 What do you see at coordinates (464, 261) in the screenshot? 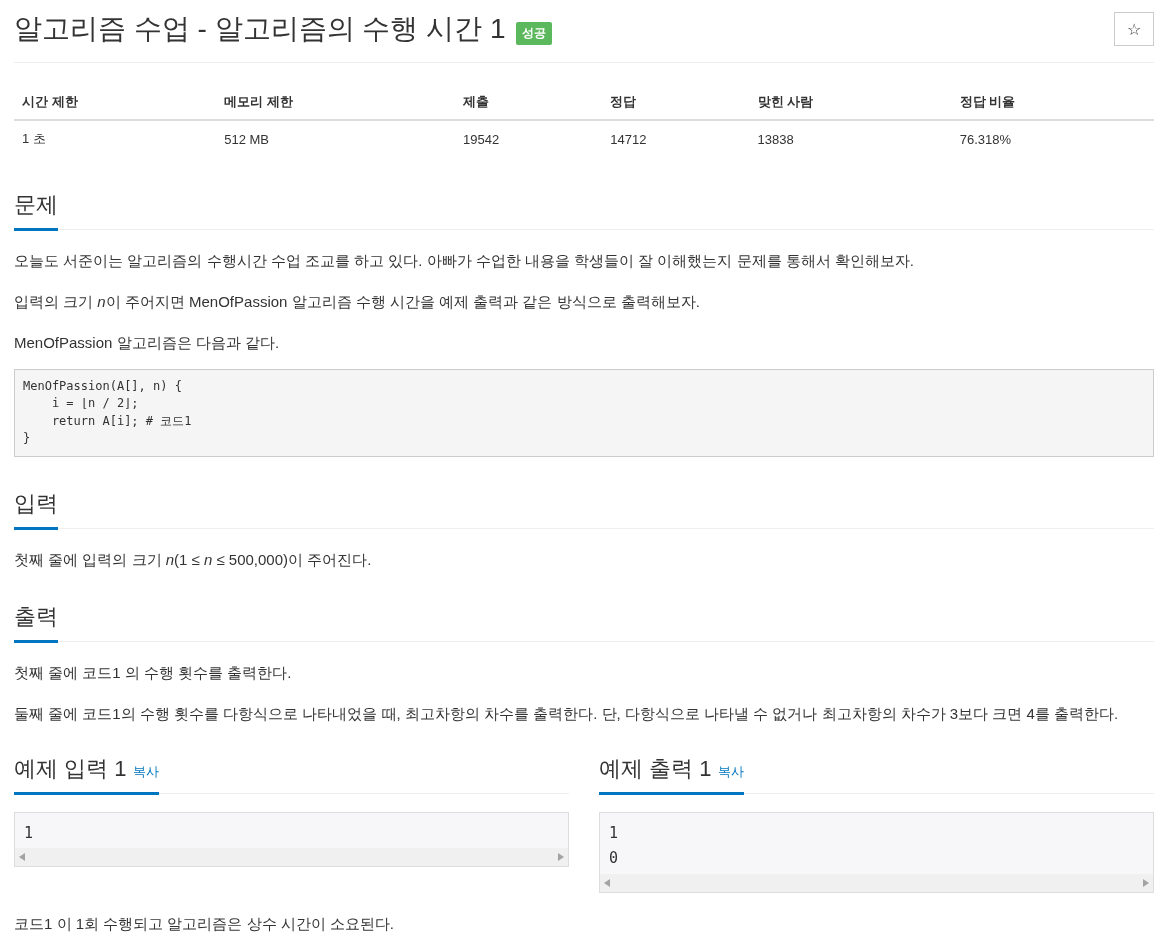
I see `paragraph: 오늘도 서준이는 알고리즘의 수행시간 수업 조교를 하고 있다. 아빠가 수업한 내용을 학생들이 잘 이해했는지 문제를 통해서 확인해보자.` at bounding box center [464, 261].